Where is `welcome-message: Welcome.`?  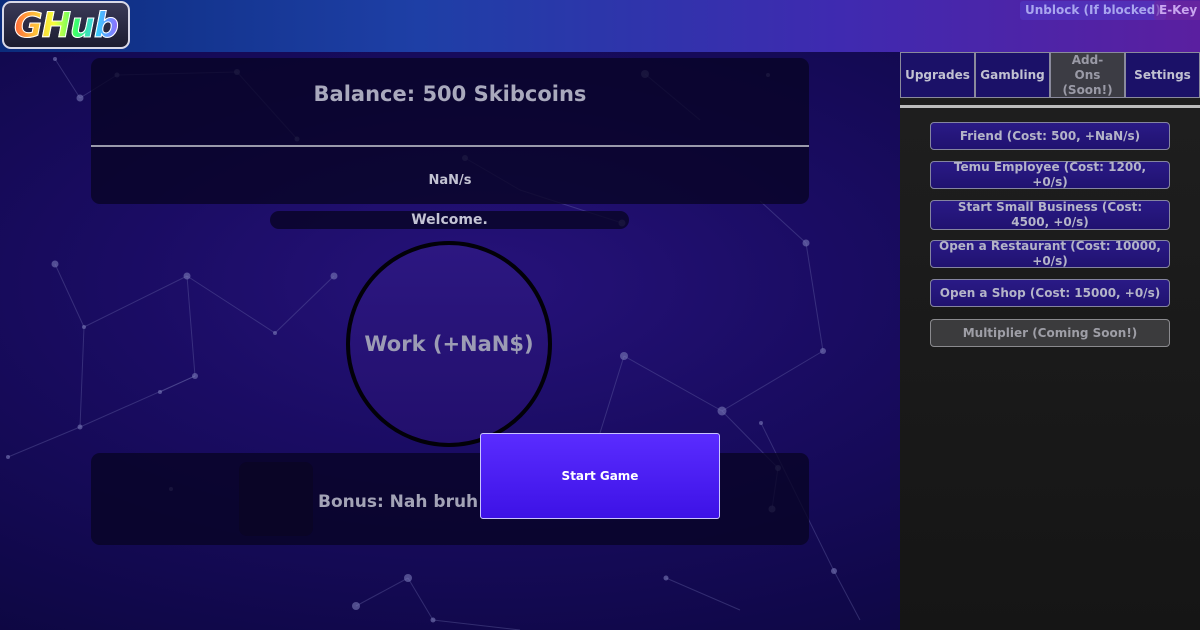
welcome-message: Welcome. is located at coordinates (449, 220).